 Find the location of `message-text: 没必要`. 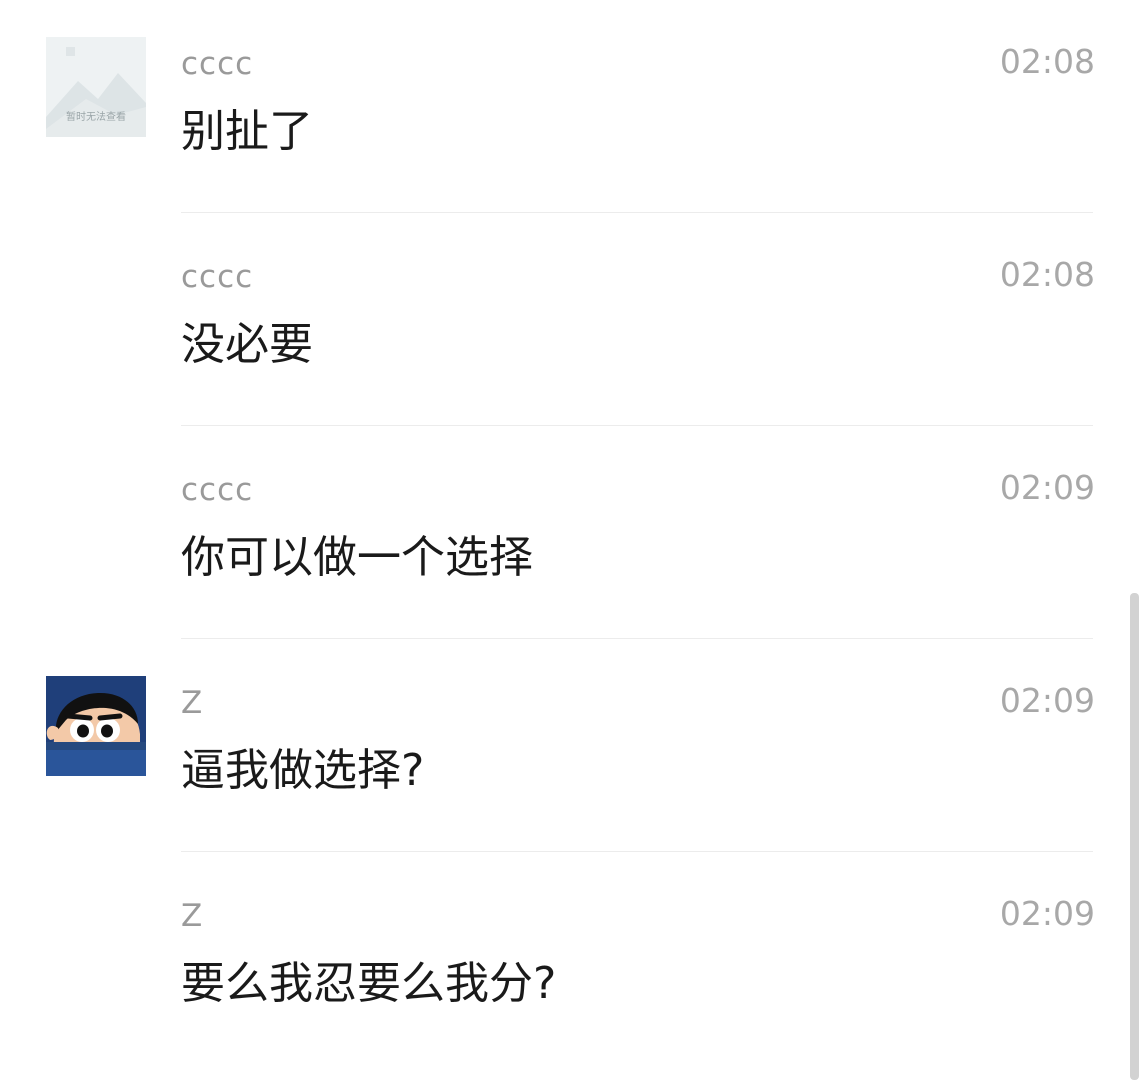

message-text: 没必要 is located at coordinates (247, 344).